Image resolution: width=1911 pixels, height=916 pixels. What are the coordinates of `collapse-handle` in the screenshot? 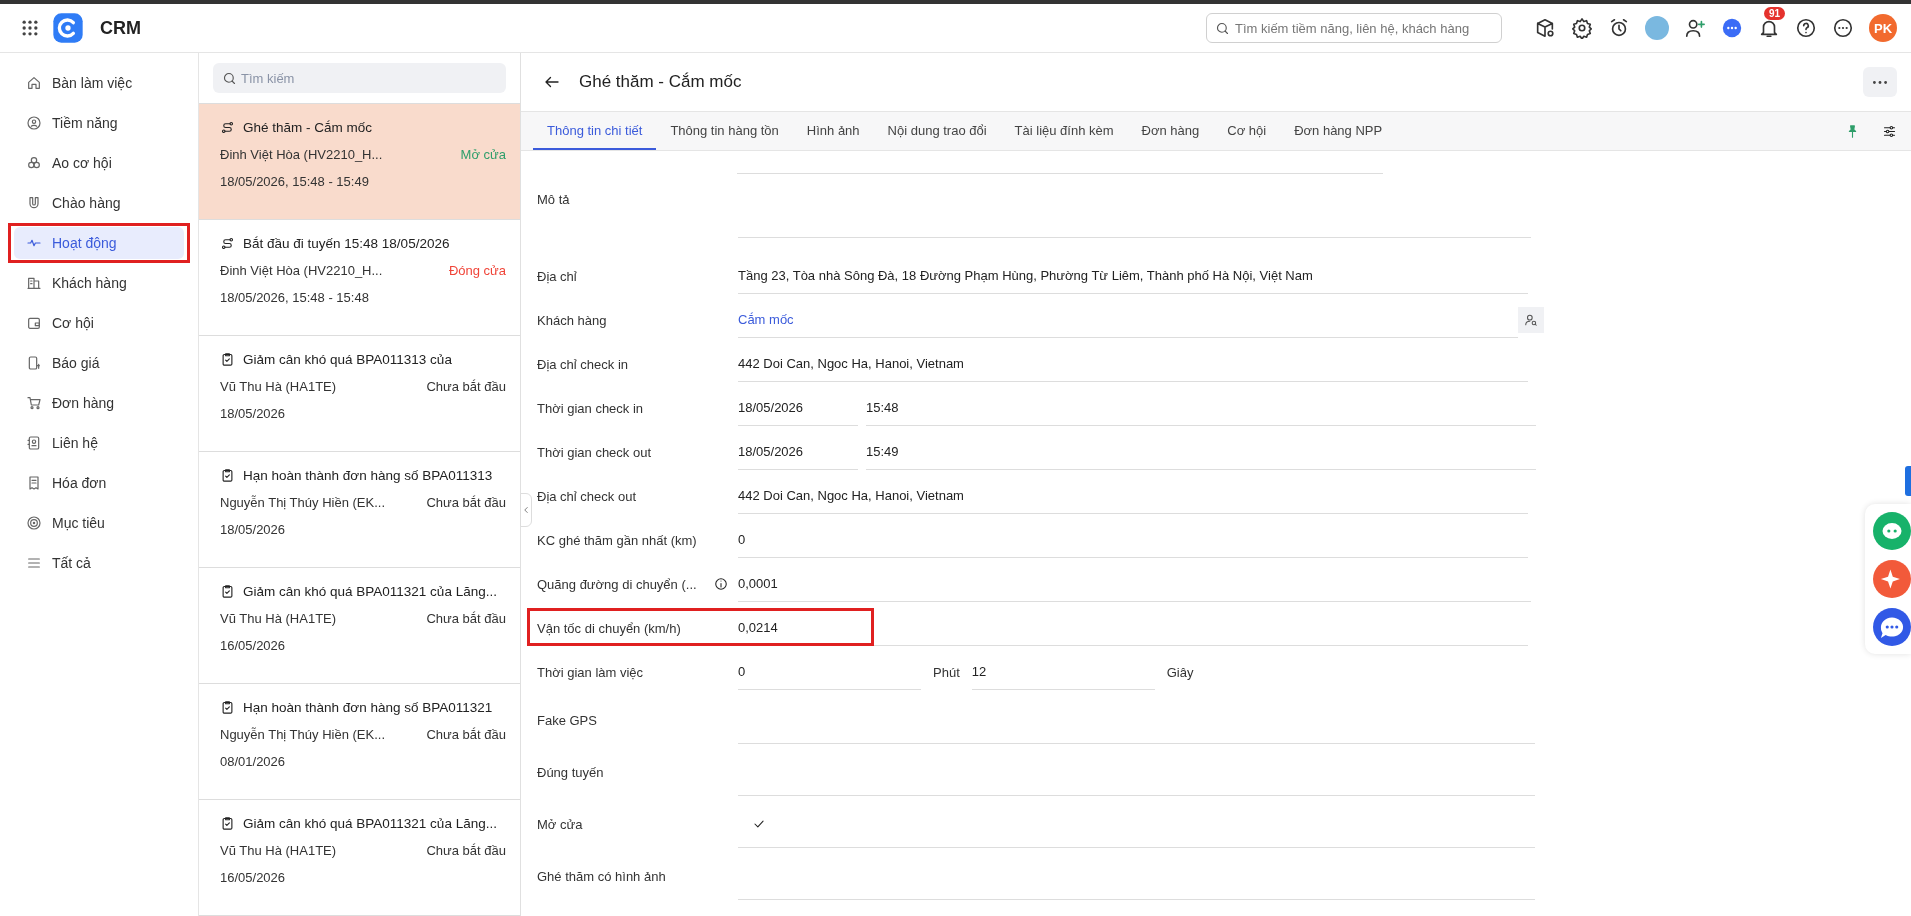 It's located at (526, 510).